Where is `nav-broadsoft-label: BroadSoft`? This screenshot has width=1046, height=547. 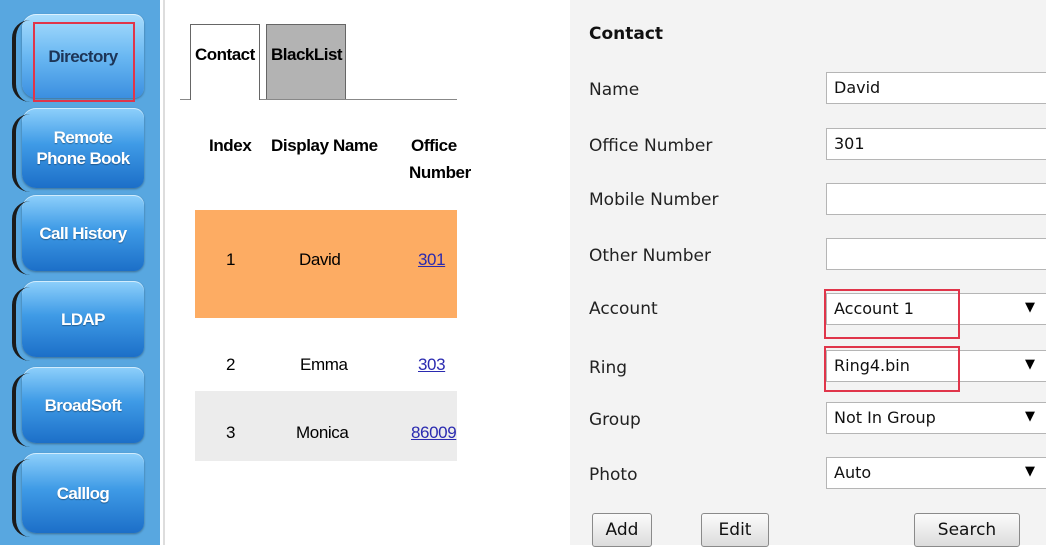
nav-broadsoft-label: BroadSoft is located at coordinates (83, 405).